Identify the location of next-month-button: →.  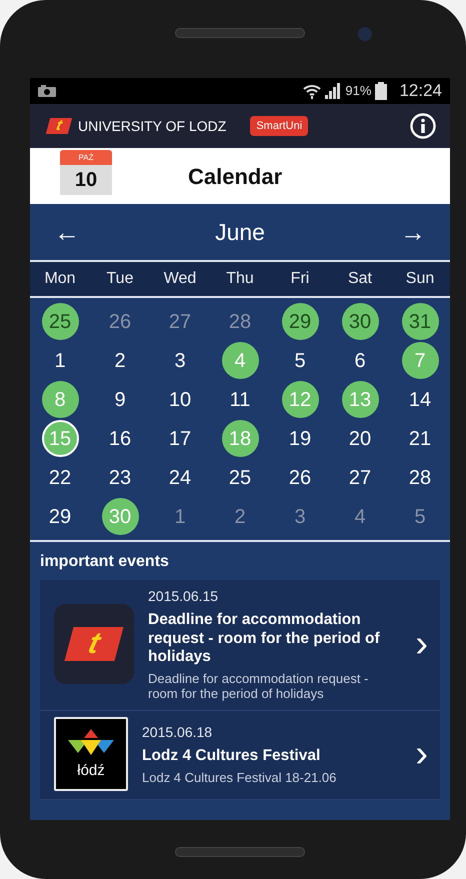
(413, 232).